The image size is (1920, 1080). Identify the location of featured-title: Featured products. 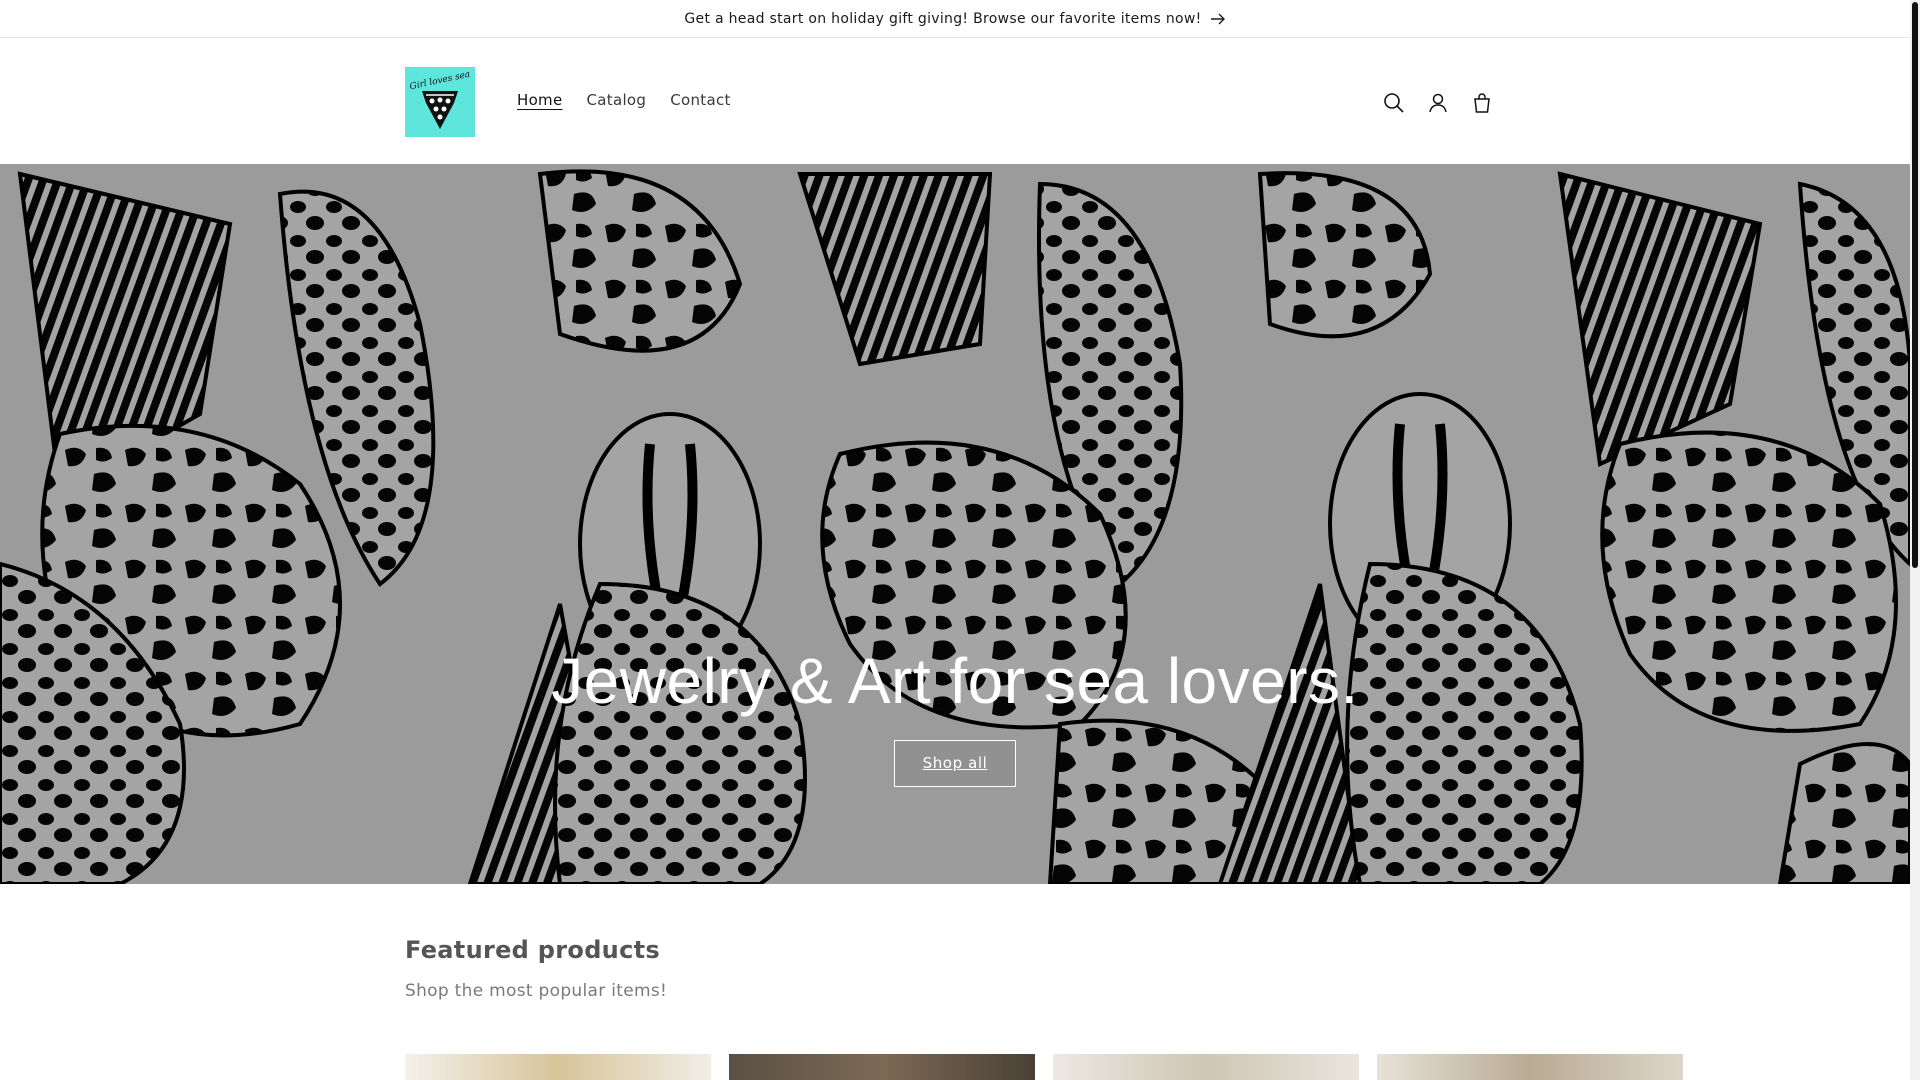
(532, 950).